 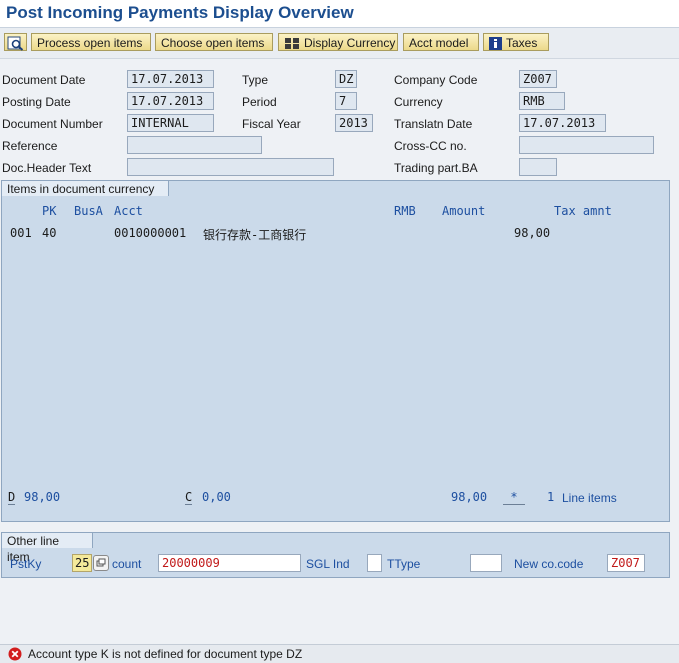 I want to click on col-pk: PK, so click(x=49, y=211).